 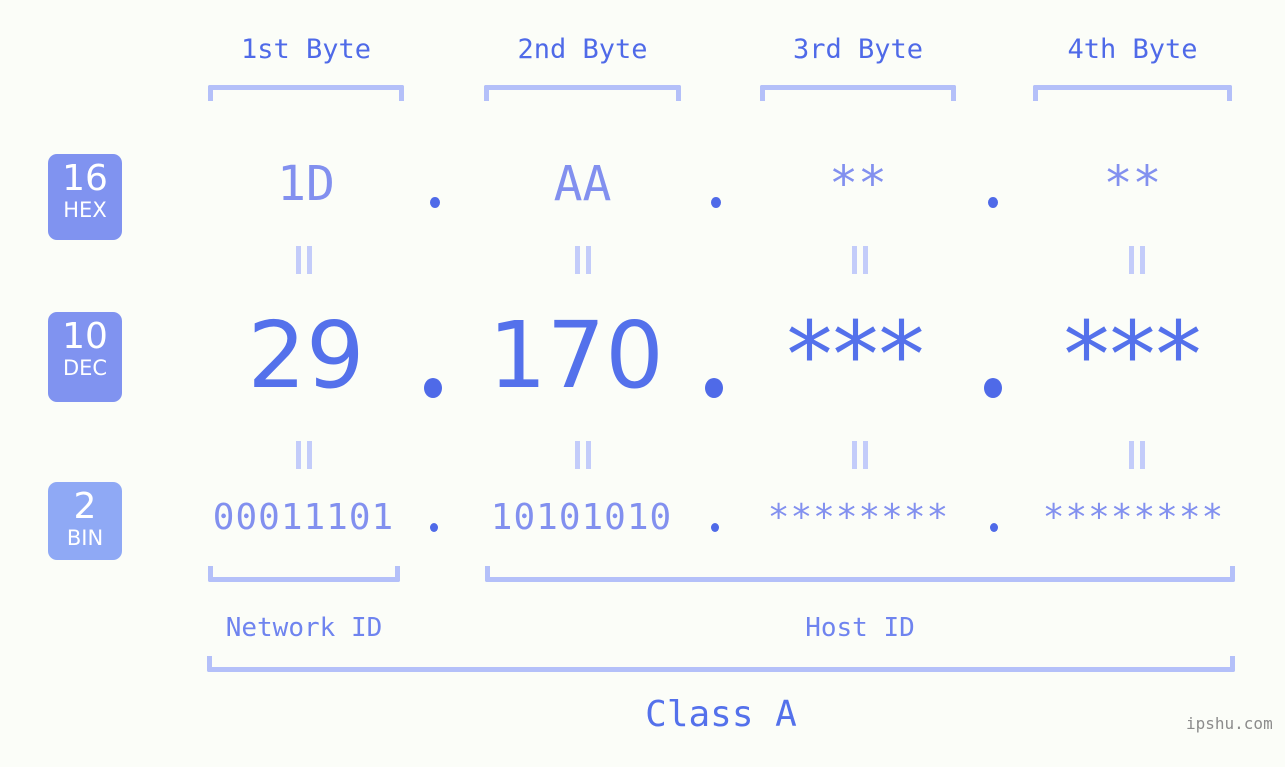 What do you see at coordinates (860, 628) in the screenshot?
I see `host-id-label: Host ID` at bounding box center [860, 628].